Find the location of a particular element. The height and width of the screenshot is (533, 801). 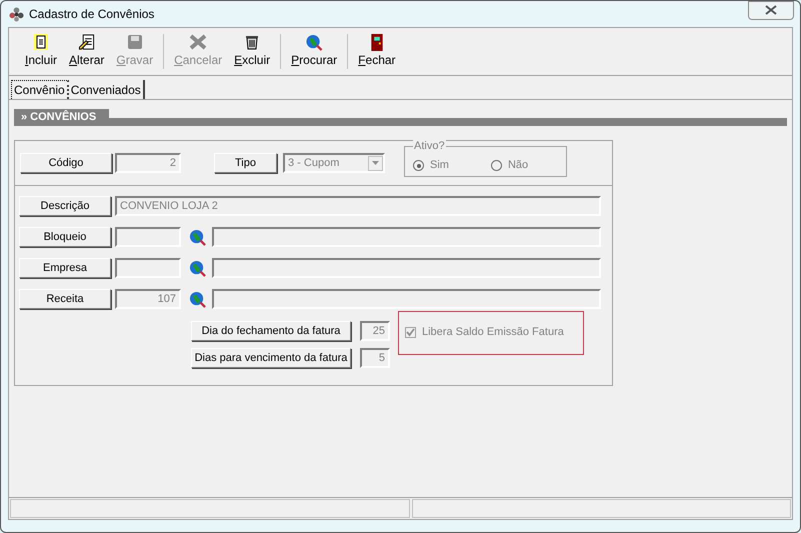

text-field: CONVENIO LOJA 2 is located at coordinates (358, 206).